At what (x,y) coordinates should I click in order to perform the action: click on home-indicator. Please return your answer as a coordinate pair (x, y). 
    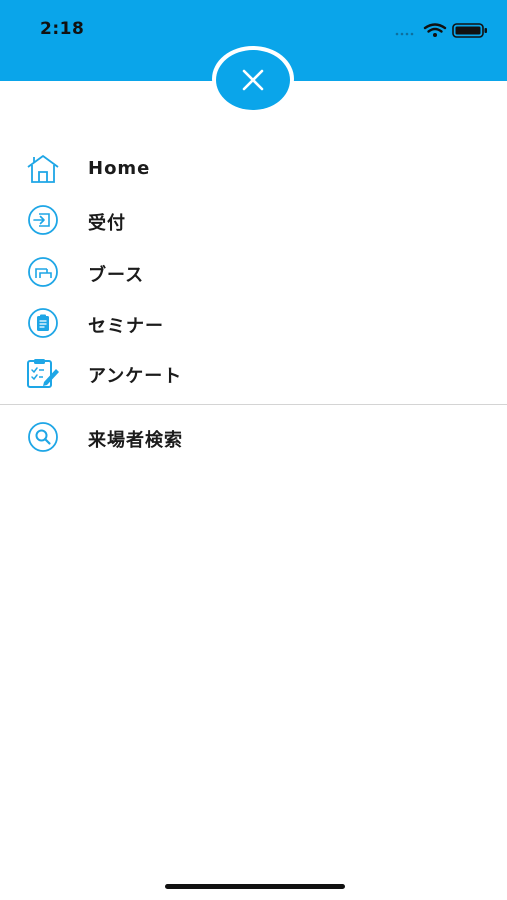
    Looking at the image, I should click on (255, 886).